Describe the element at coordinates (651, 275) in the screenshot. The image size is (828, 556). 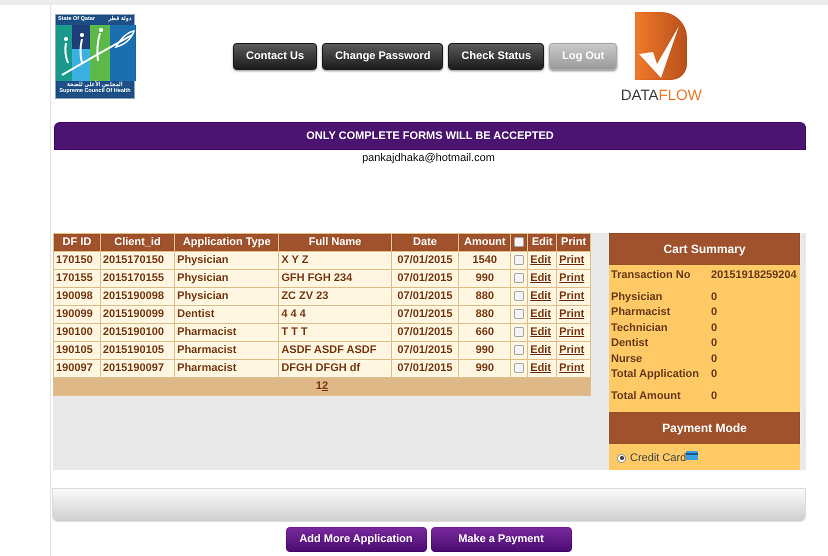
I see `summary-label: Transaction No` at that location.